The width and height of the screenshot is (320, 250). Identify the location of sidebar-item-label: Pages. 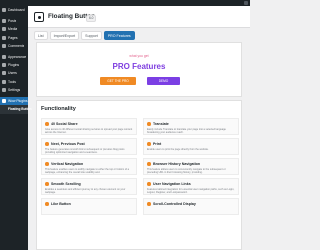
(13, 37).